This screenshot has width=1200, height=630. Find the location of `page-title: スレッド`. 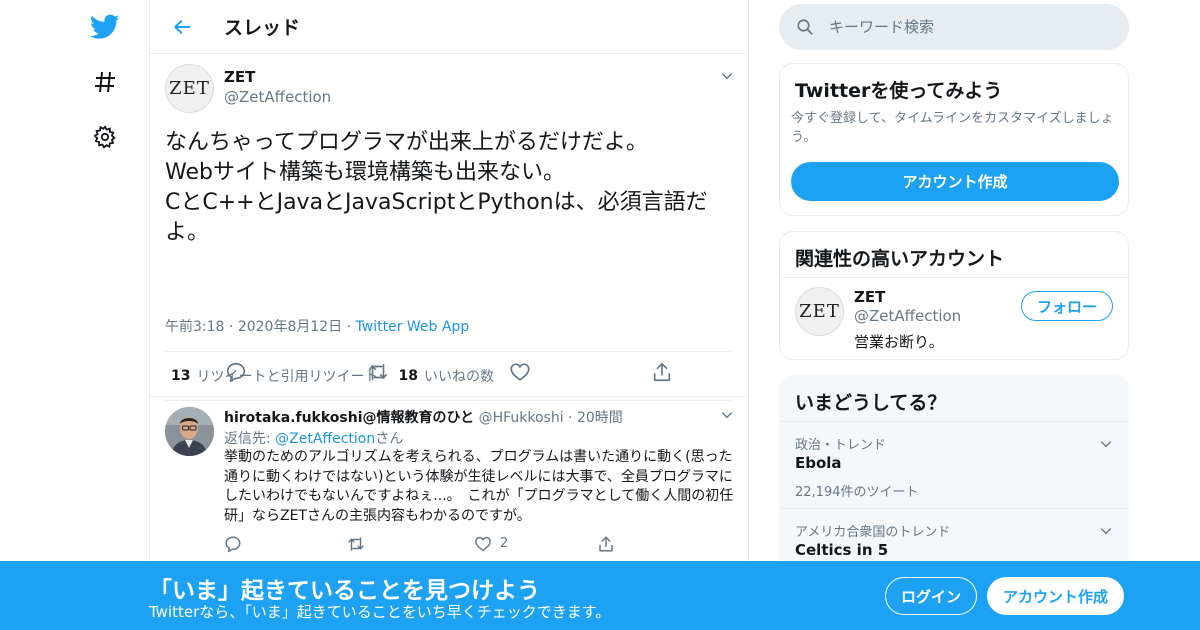

page-title: スレッド is located at coordinates (262, 28).